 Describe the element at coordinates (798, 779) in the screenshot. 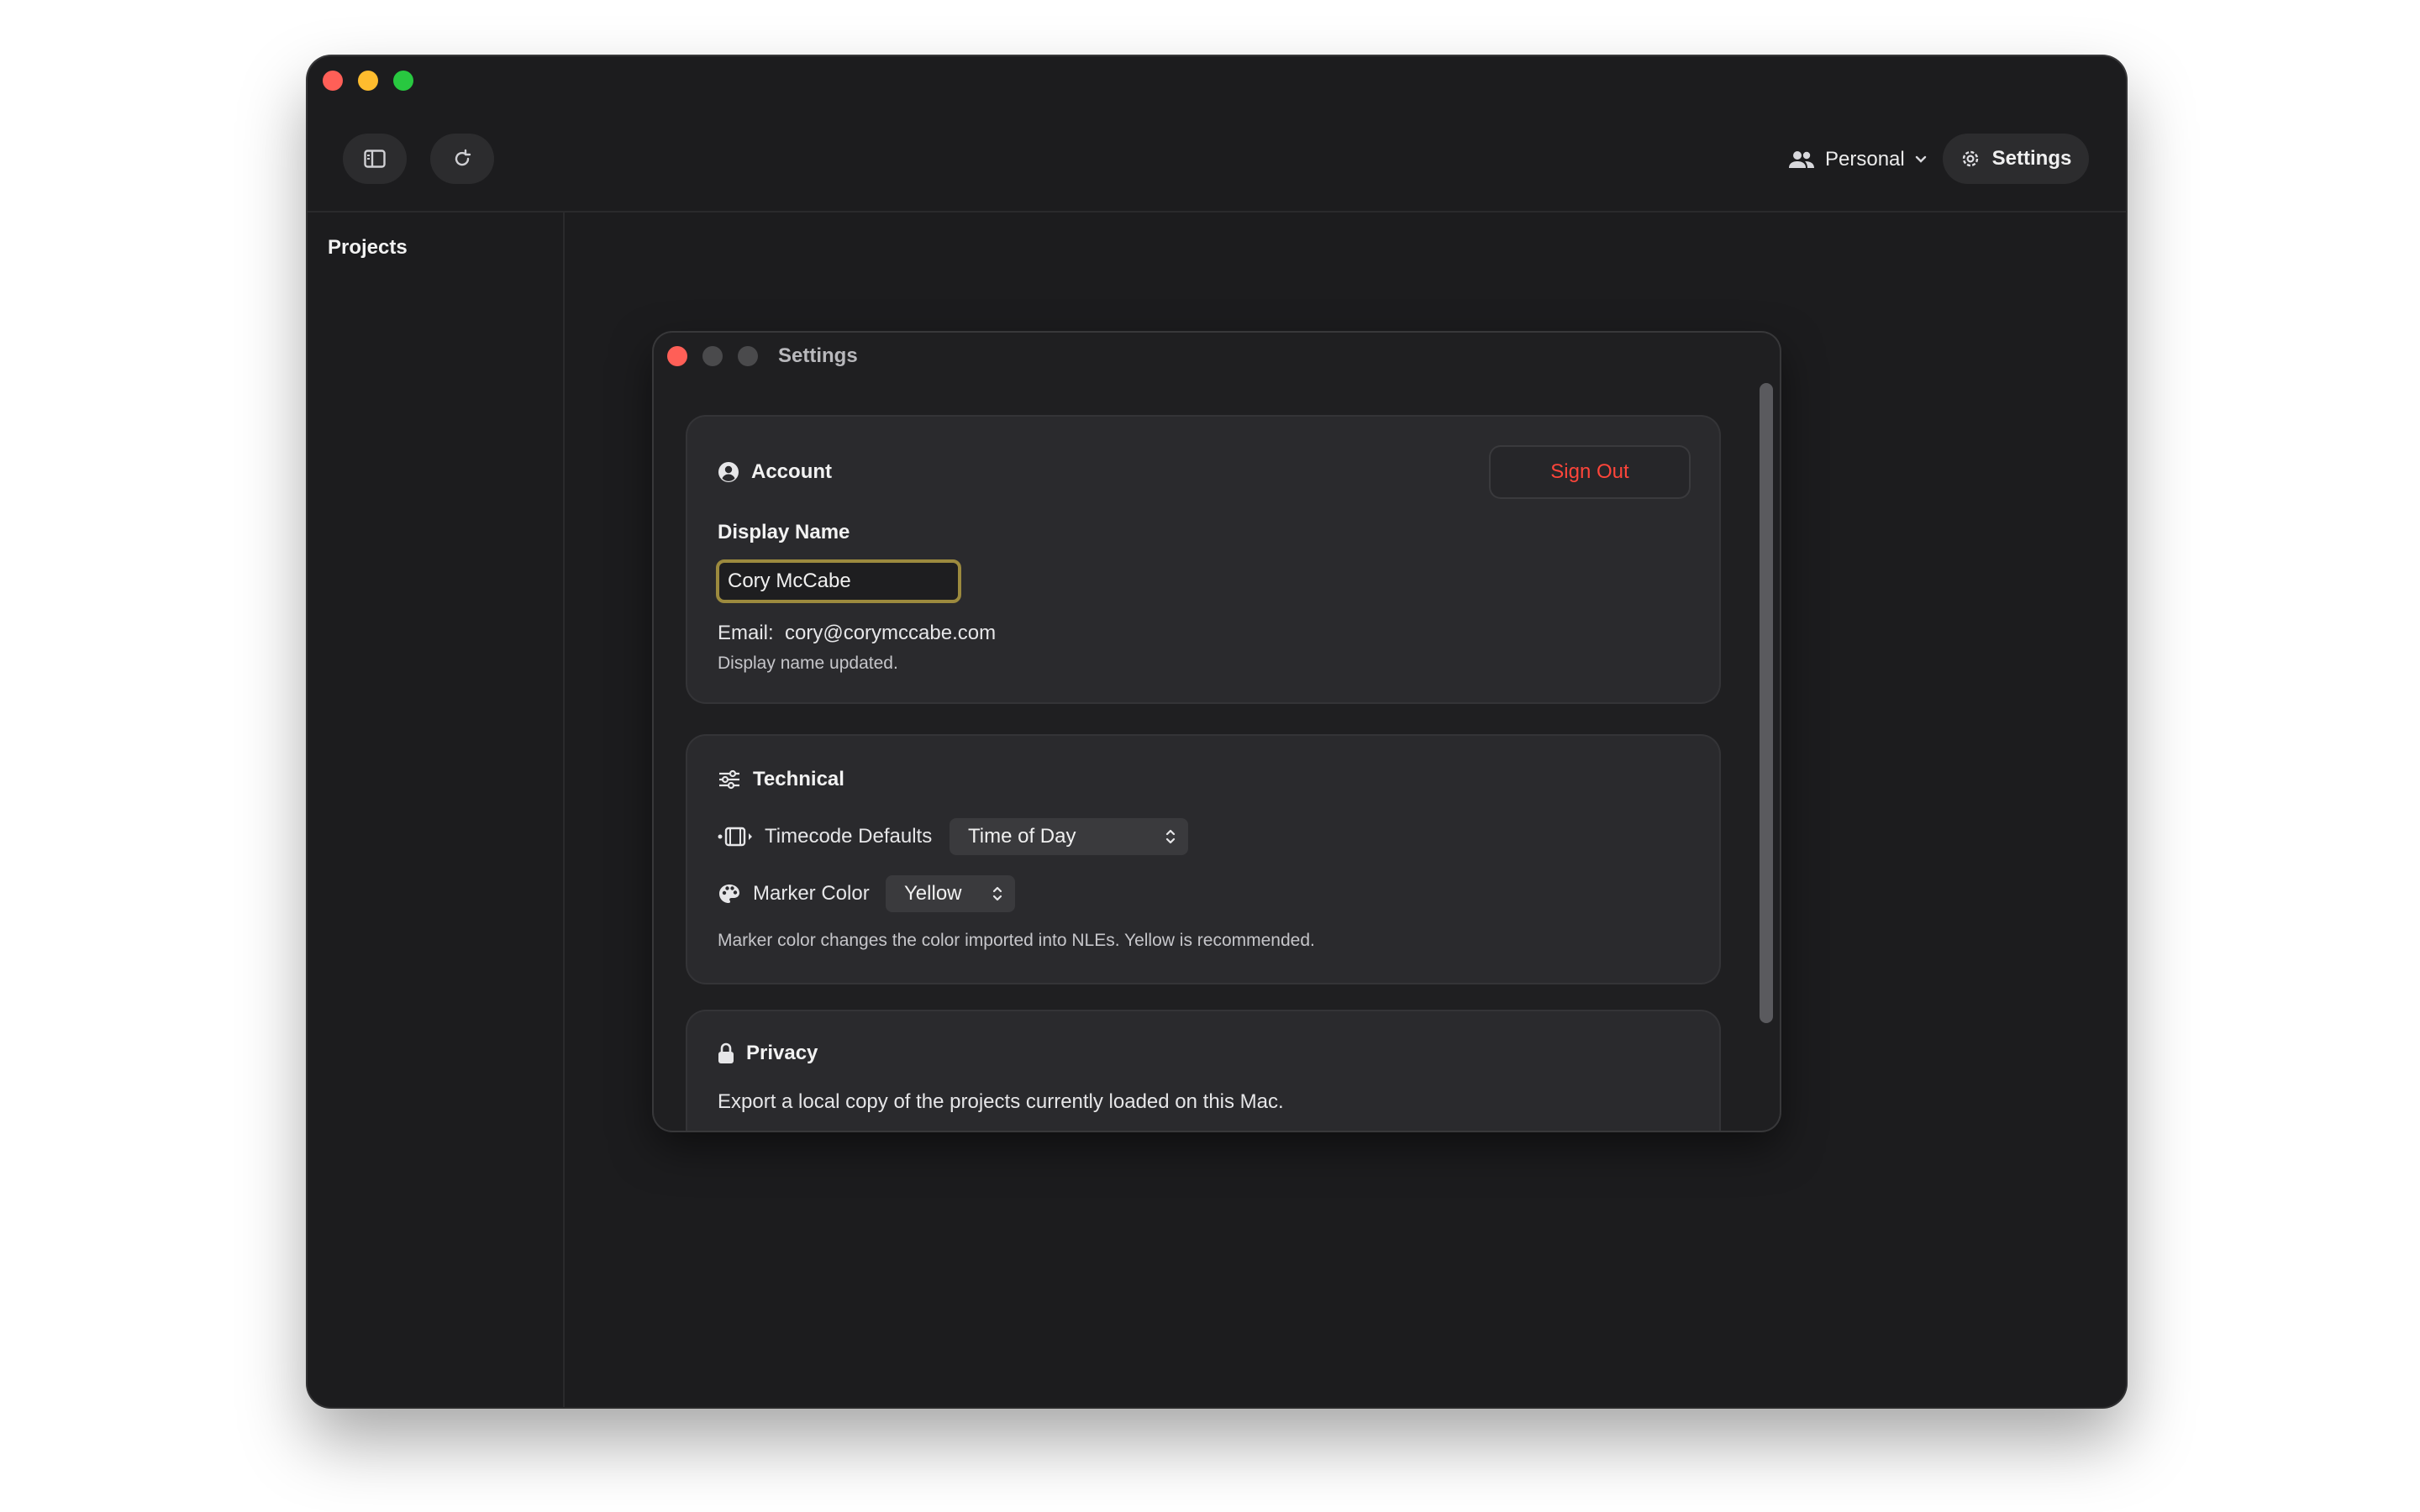

I see `technical-heading-label: Technical` at that location.